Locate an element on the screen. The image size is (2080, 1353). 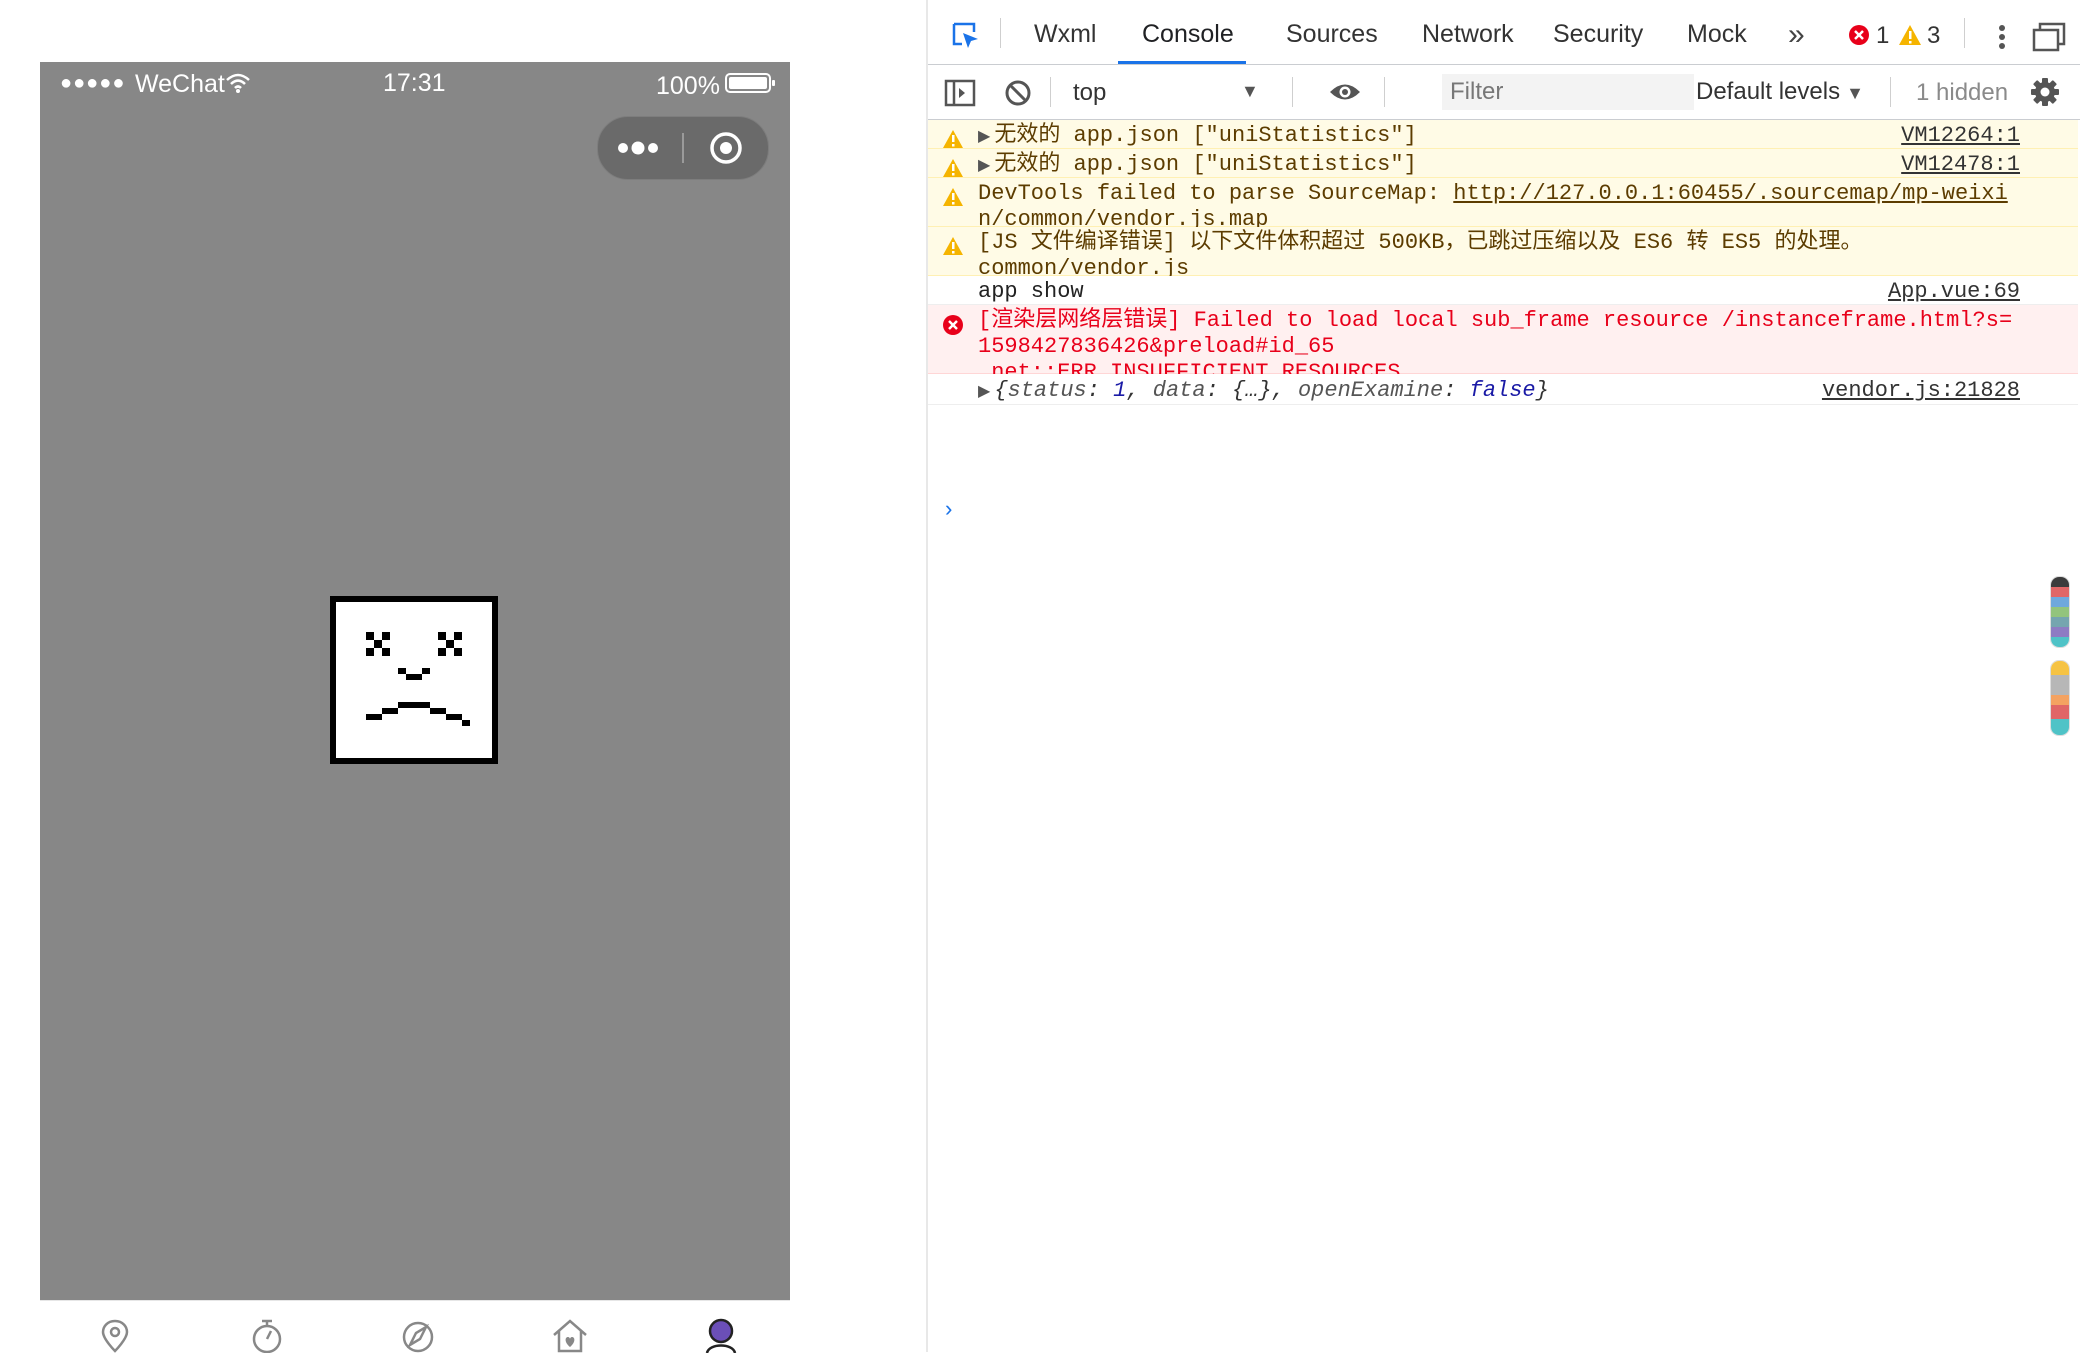
battery-percent: 100% is located at coordinates (688, 86).